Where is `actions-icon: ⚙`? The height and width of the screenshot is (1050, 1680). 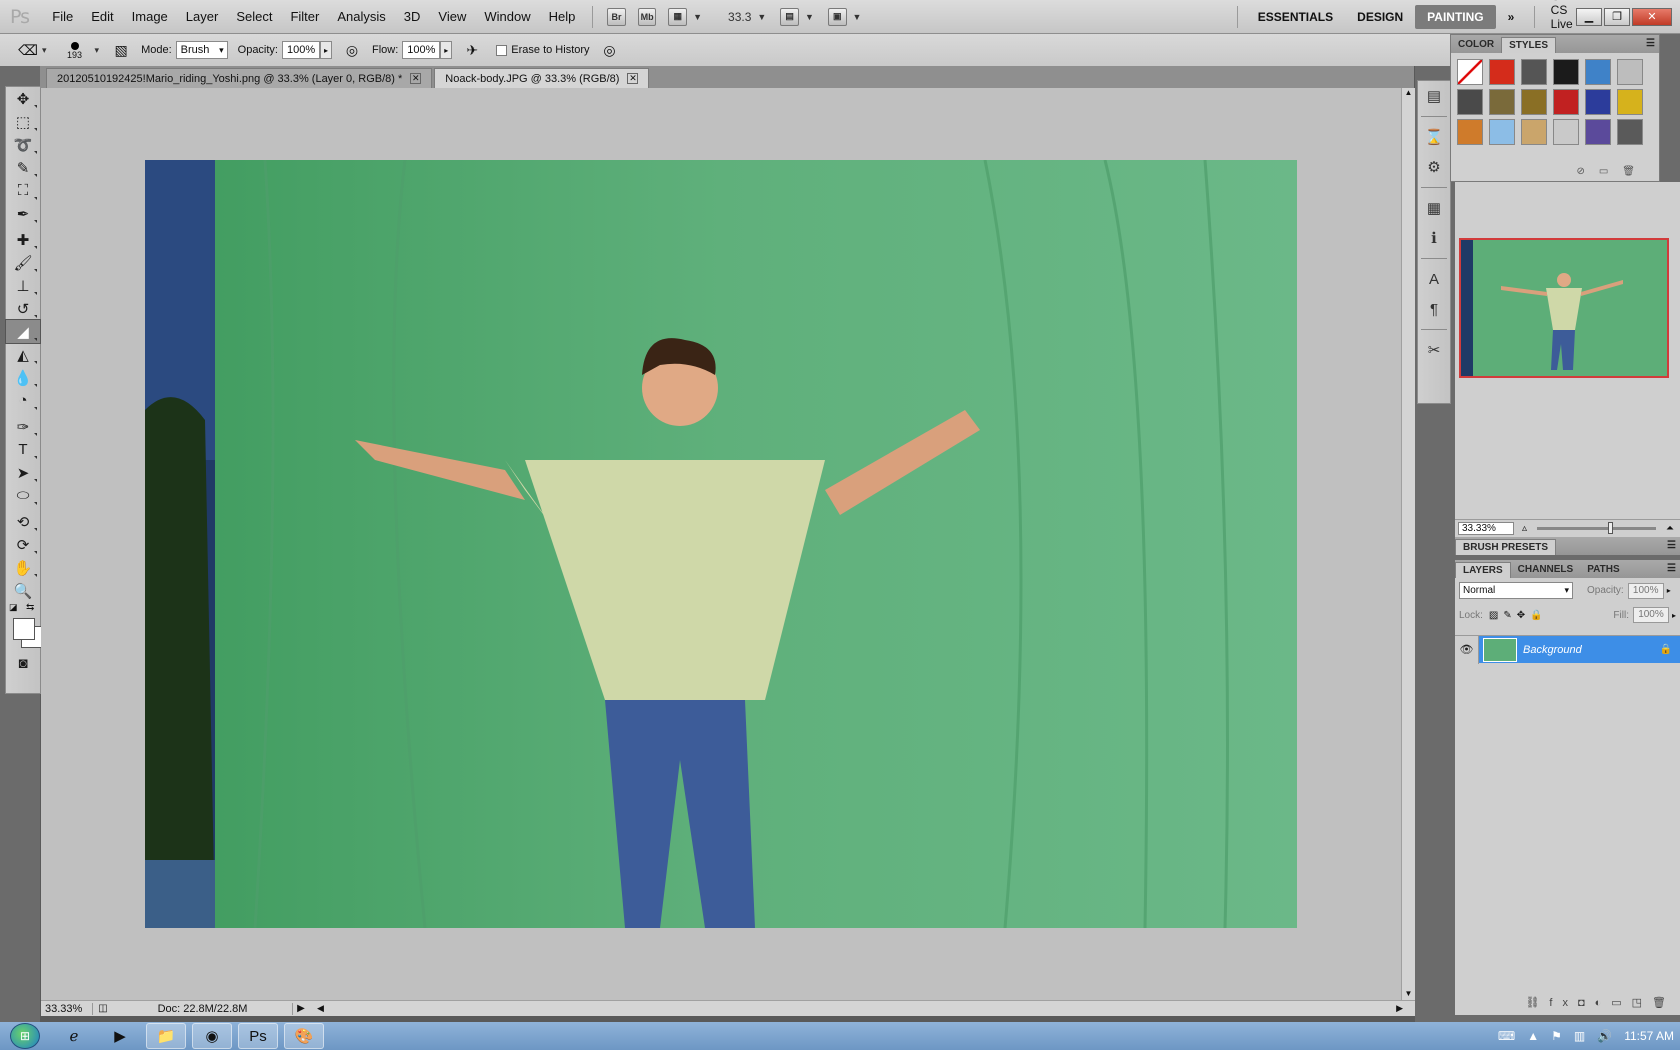 actions-icon: ⚙ is located at coordinates (1434, 167).